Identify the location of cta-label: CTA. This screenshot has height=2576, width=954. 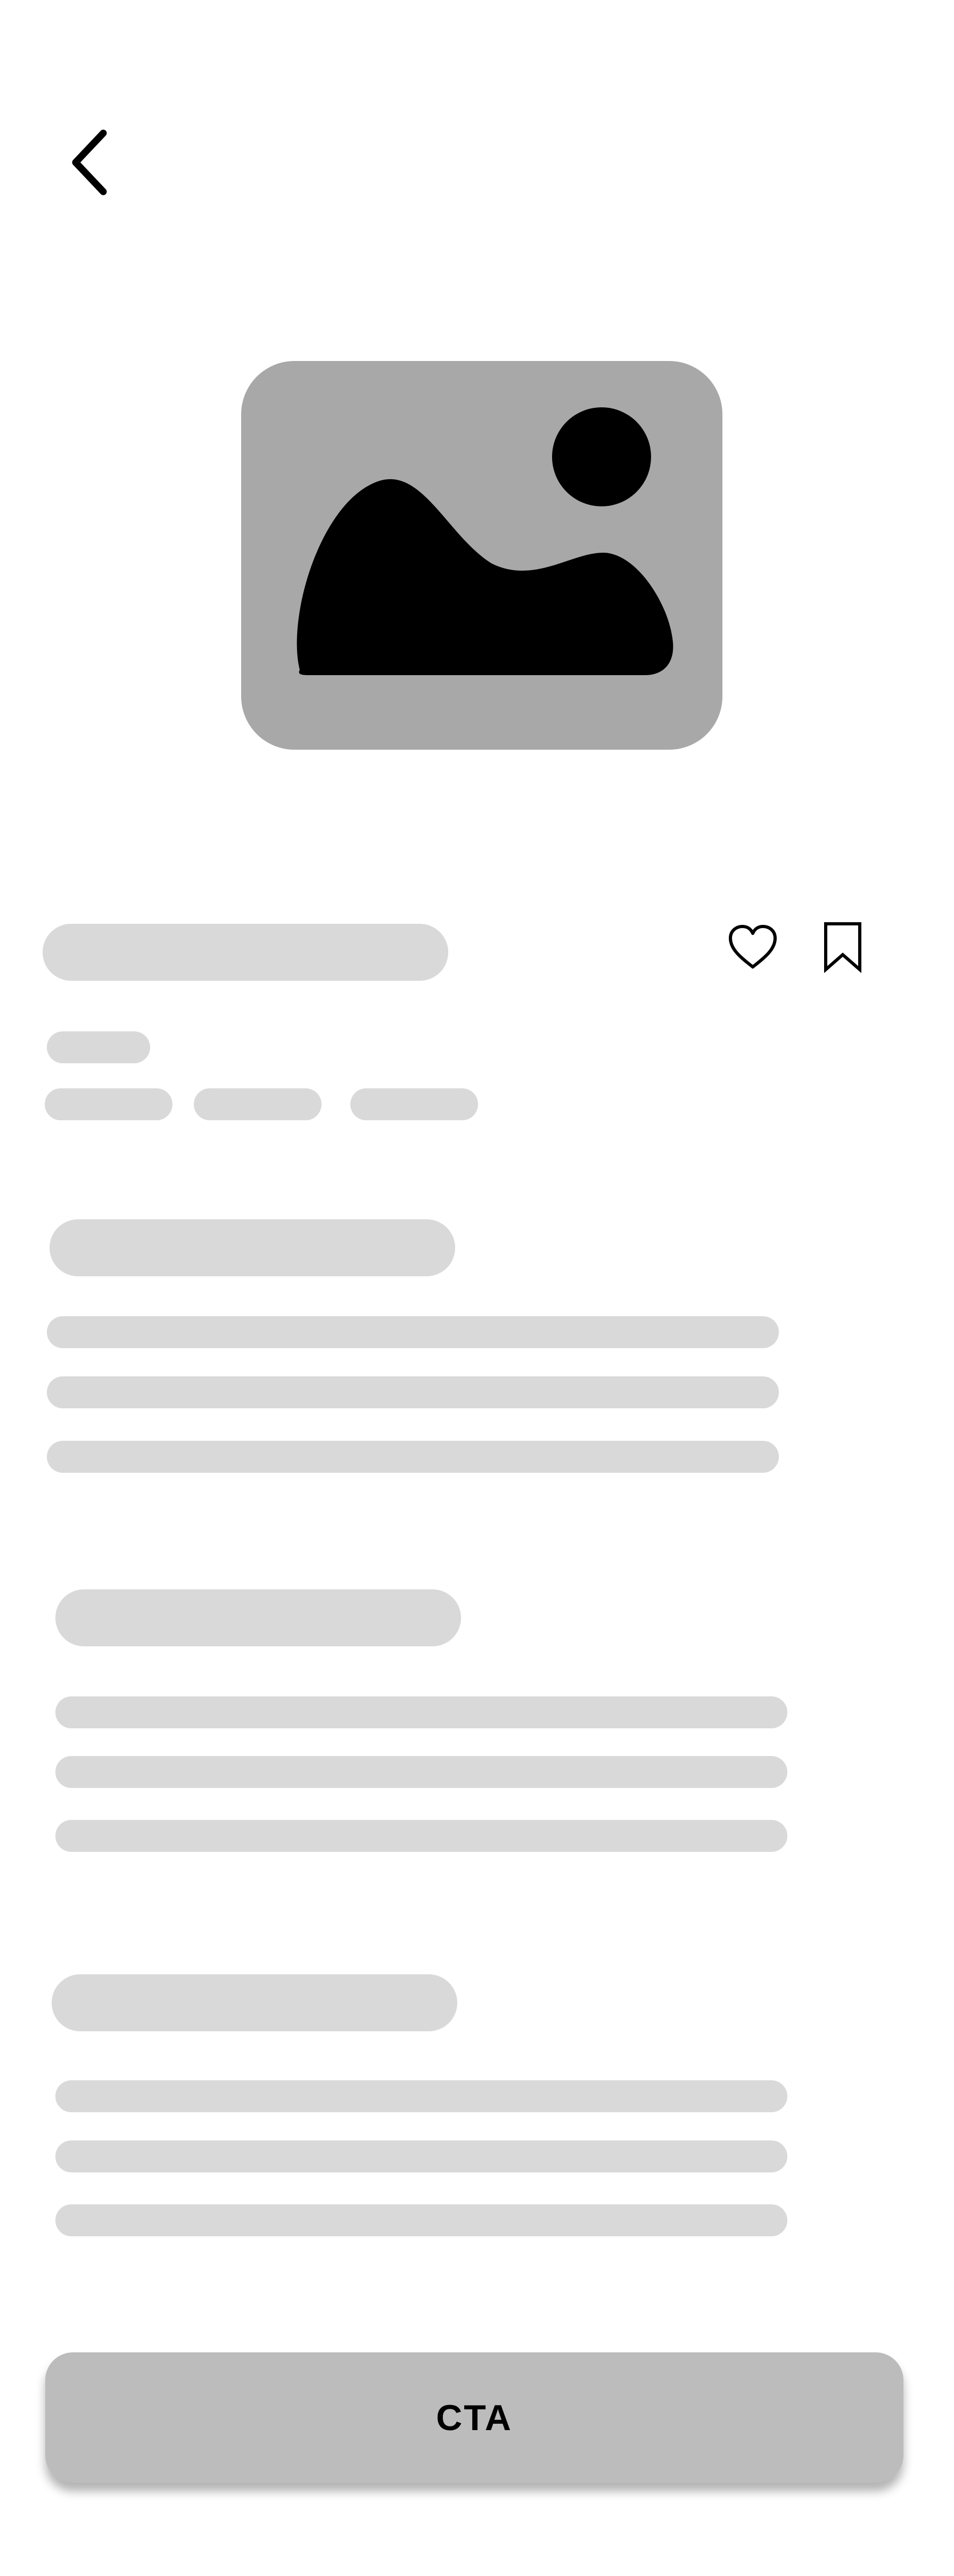
(474, 2417).